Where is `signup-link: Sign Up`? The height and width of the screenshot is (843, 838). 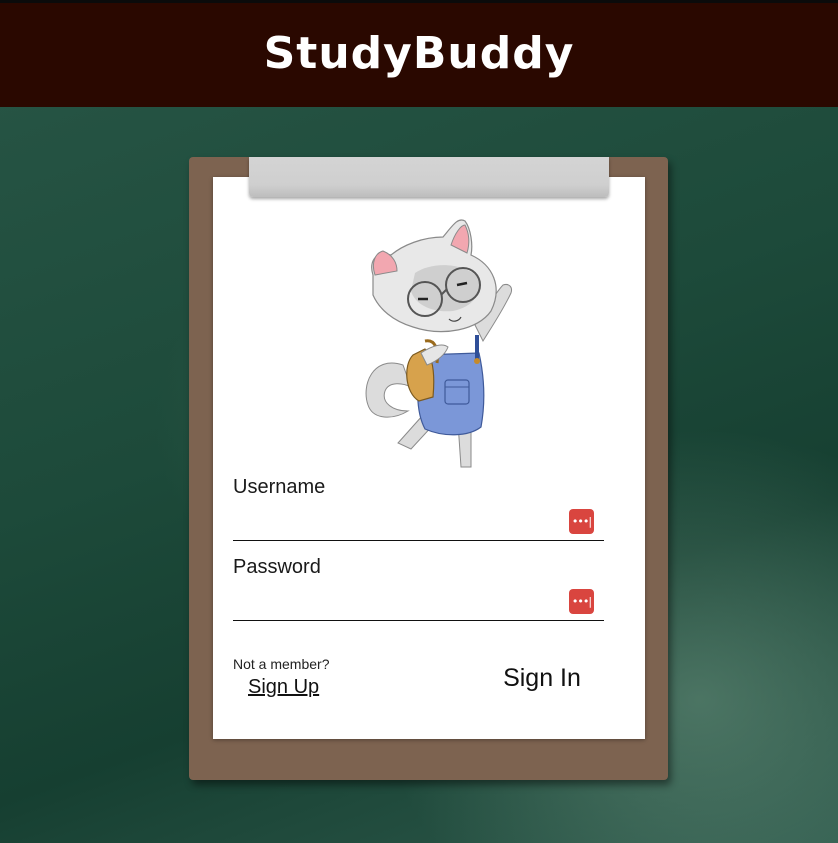 signup-link: Sign Up is located at coordinates (283, 687).